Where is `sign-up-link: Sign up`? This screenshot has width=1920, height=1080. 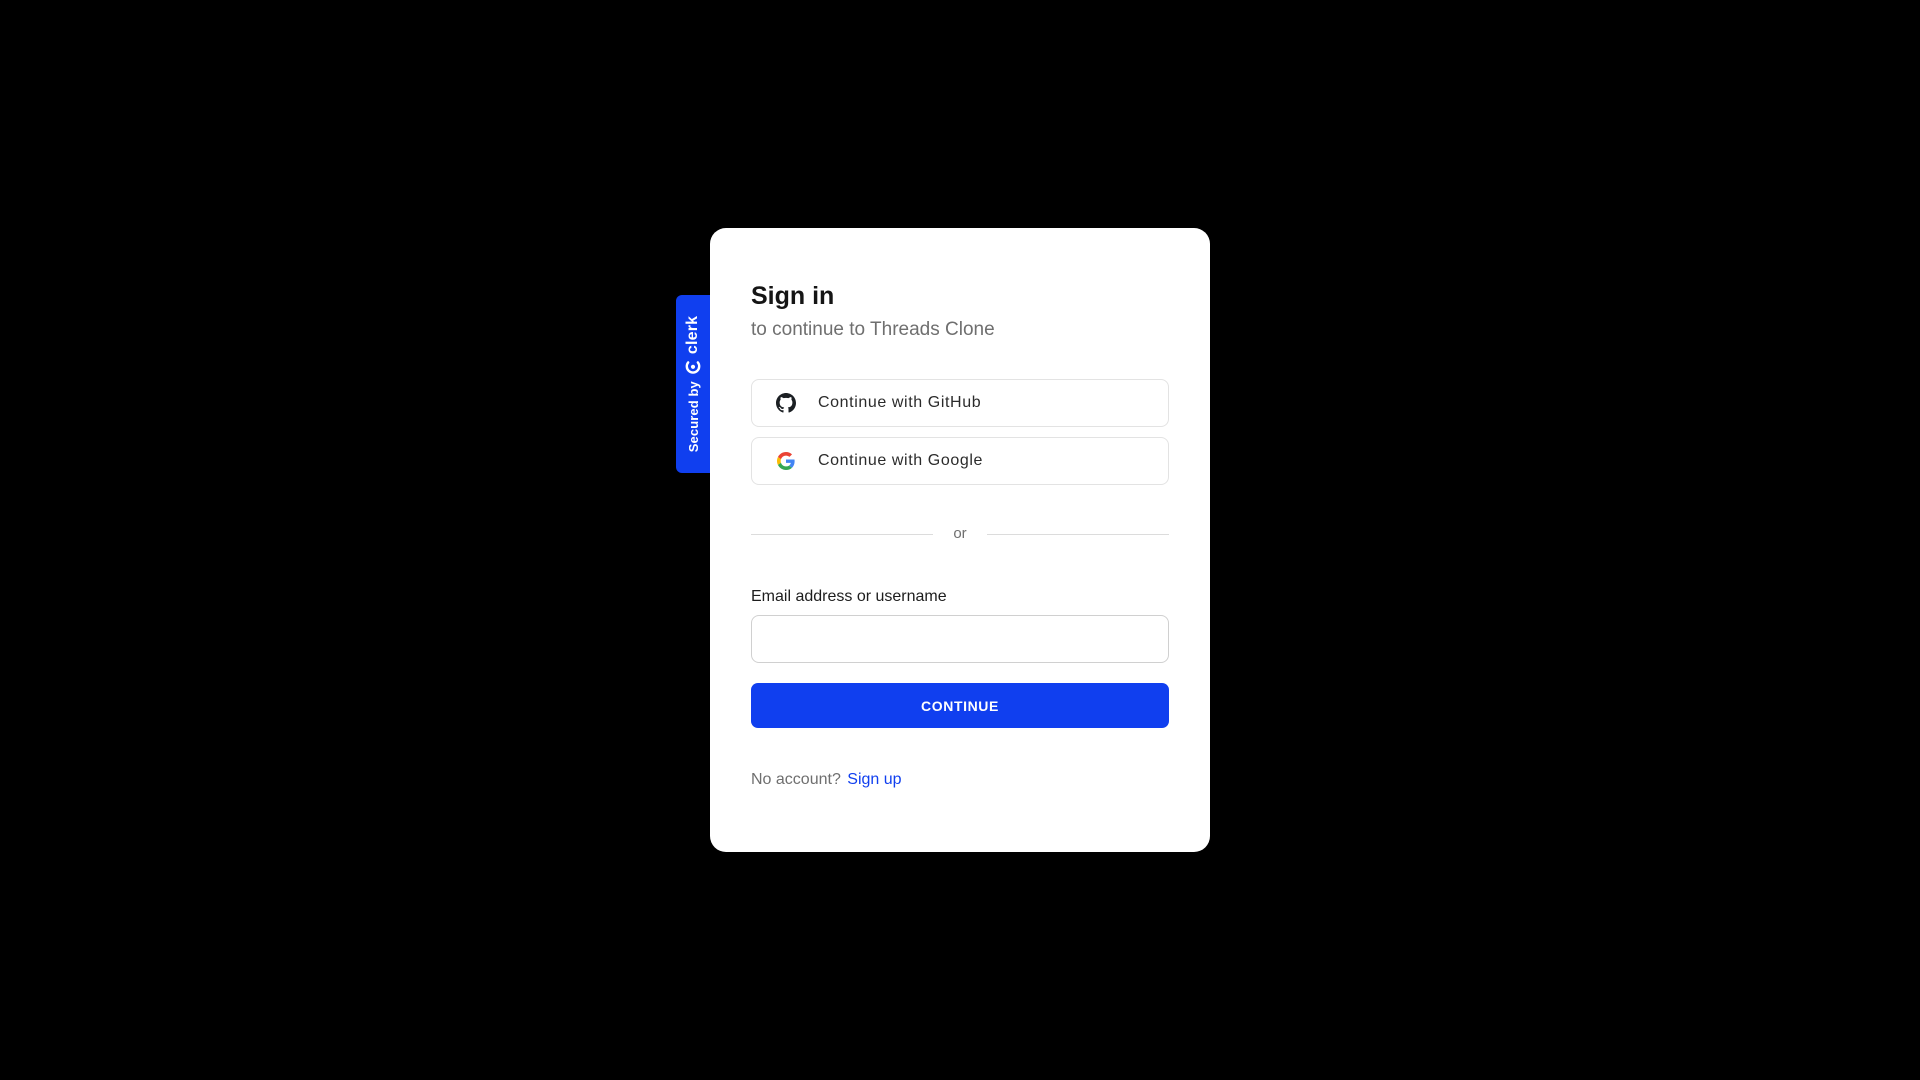
sign-up-link: Sign up is located at coordinates (874, 779).